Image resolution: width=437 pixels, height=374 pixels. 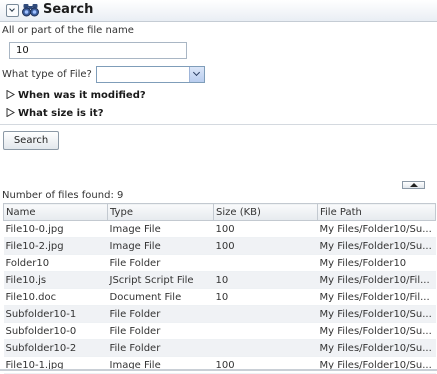 What do you see at coordinates (68, 30) in the screenshot?
I see `file-name-label: All or part of the file name` at bounding box center [68, 30].